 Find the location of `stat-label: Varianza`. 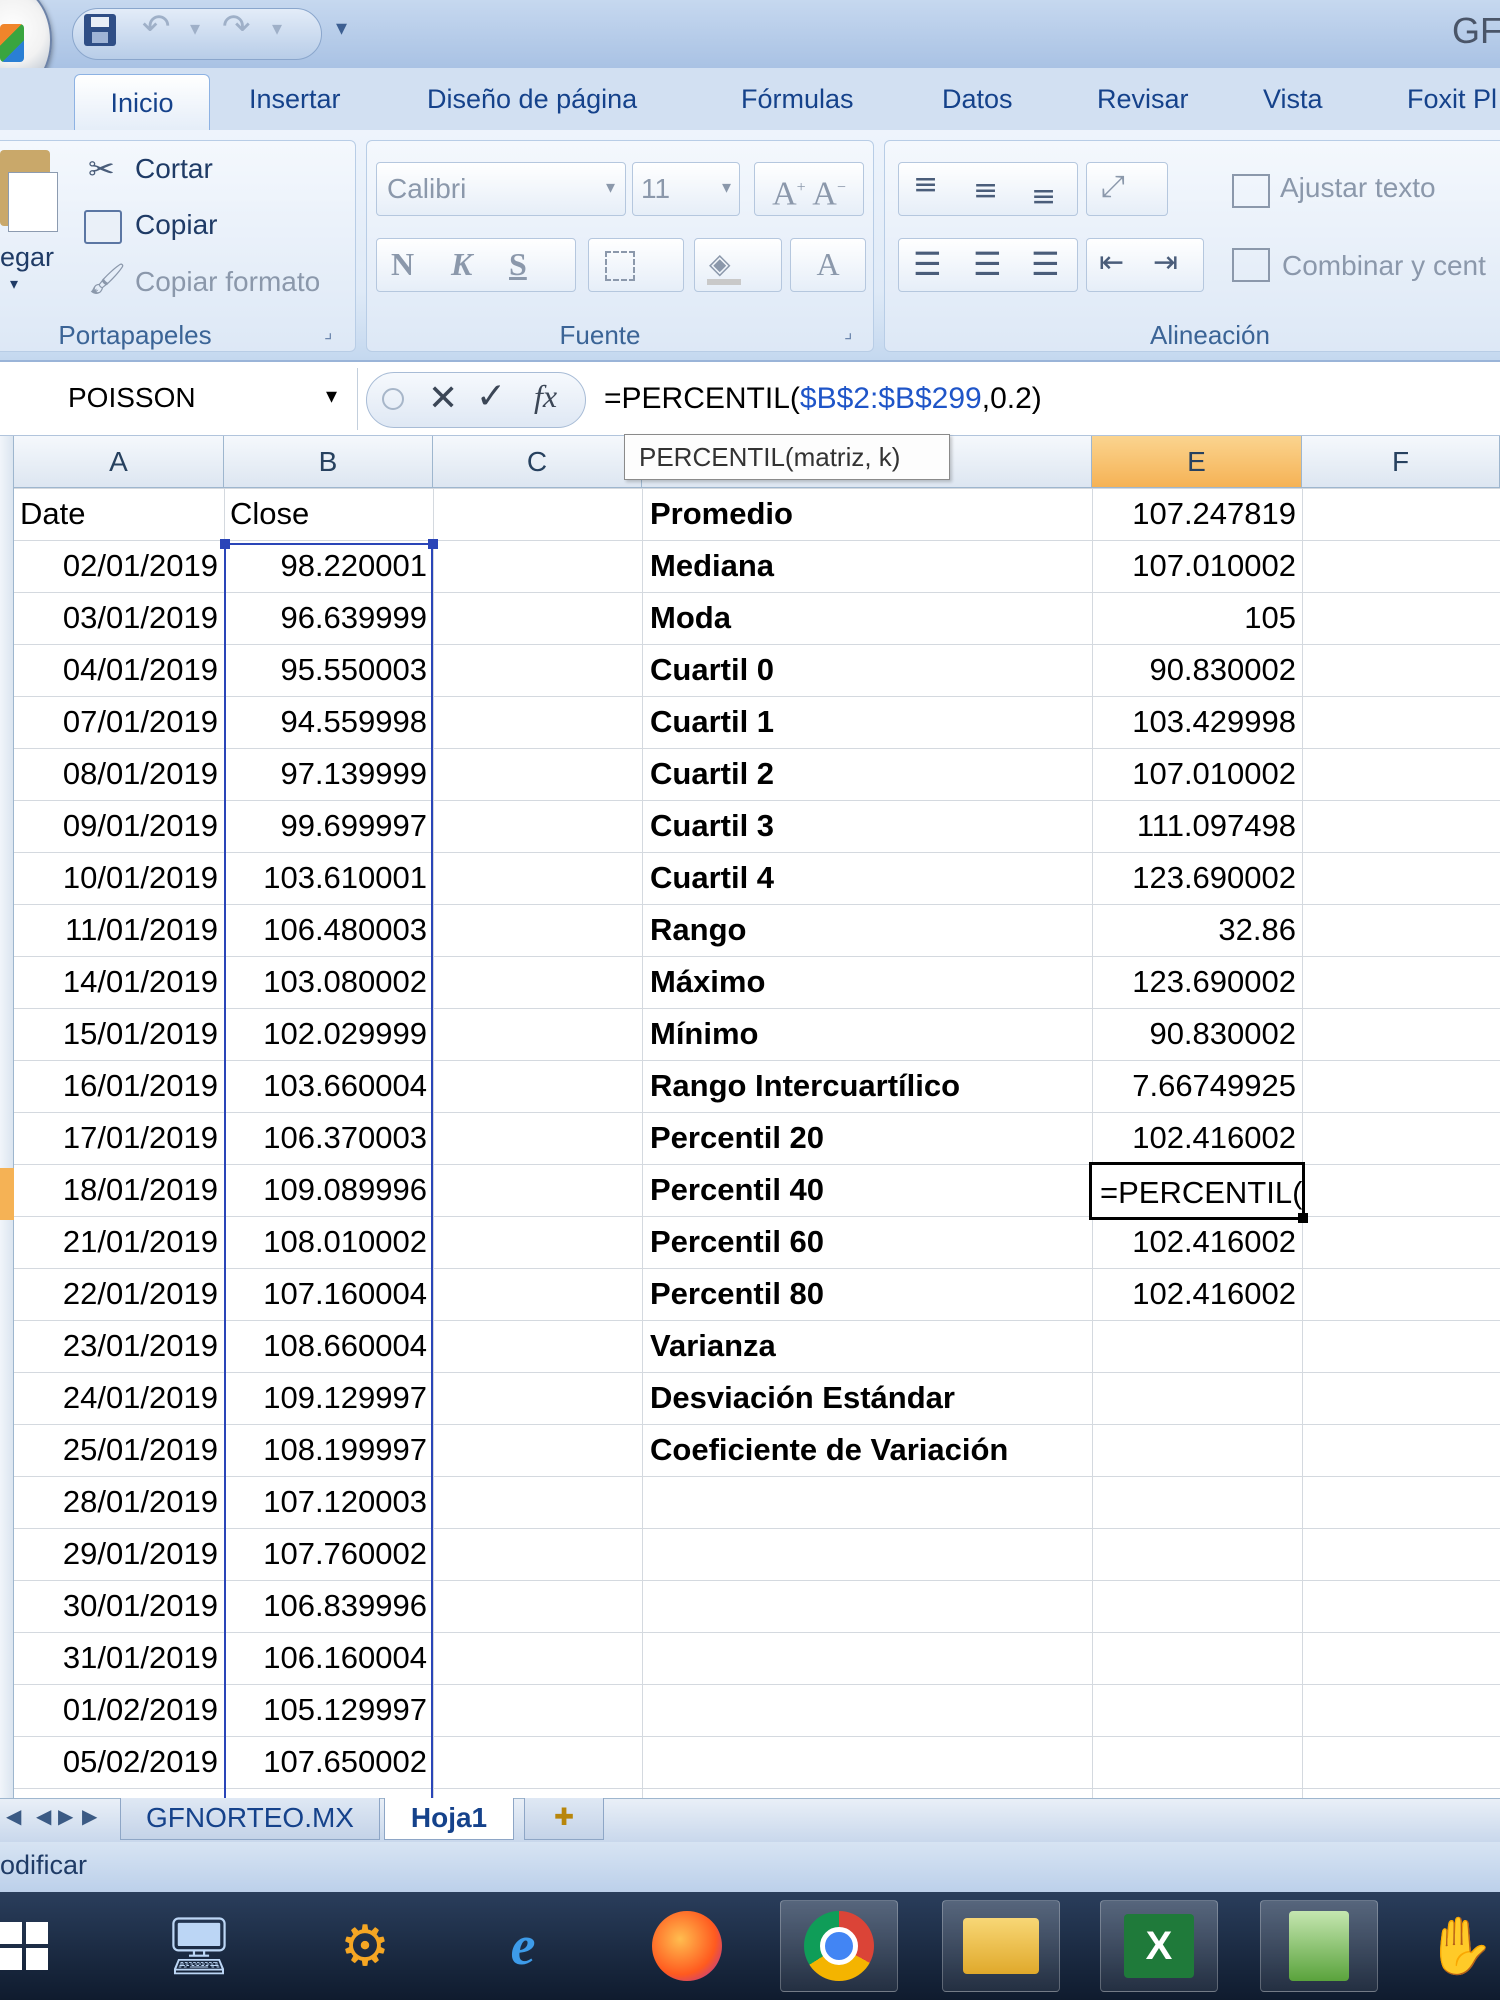

stat-label: Varianza is located at coordinates (870, 1346).